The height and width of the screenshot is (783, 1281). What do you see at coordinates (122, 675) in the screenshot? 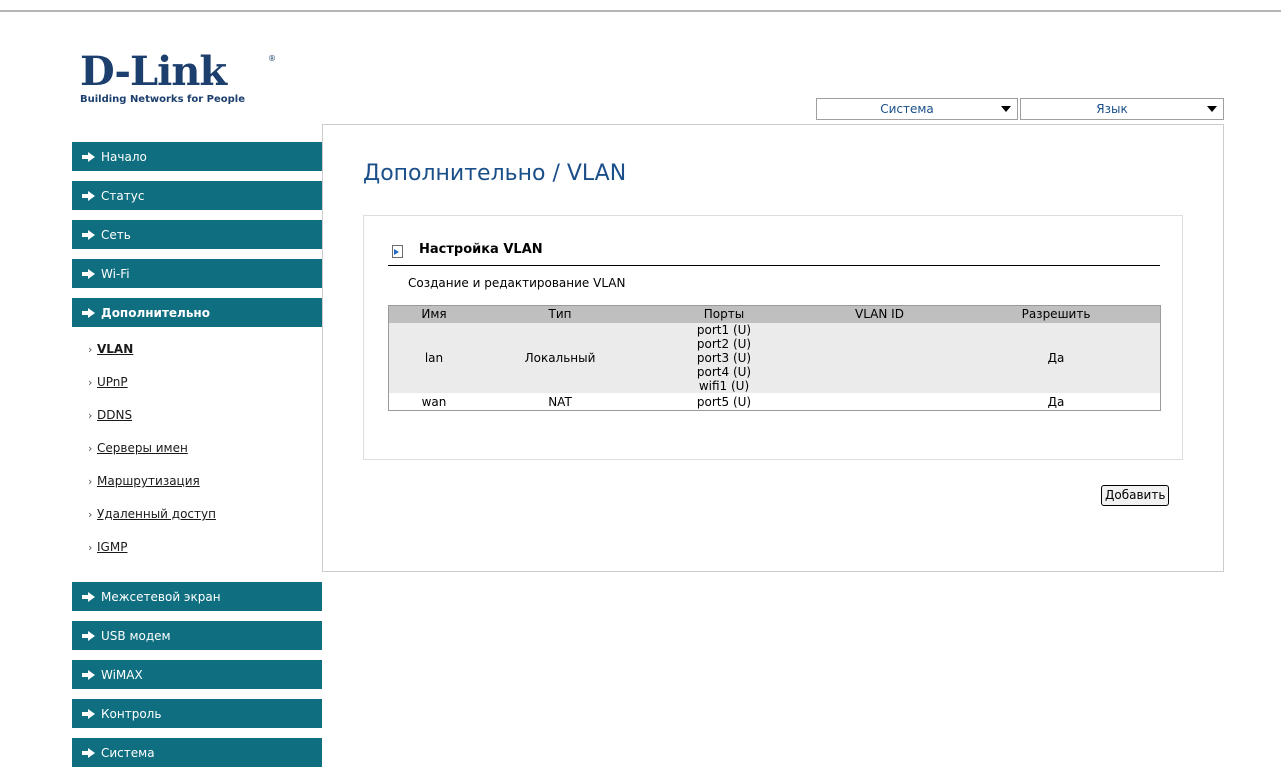
I see `sidebar-item-label: WiMAX` at bounding box center [122, 675].